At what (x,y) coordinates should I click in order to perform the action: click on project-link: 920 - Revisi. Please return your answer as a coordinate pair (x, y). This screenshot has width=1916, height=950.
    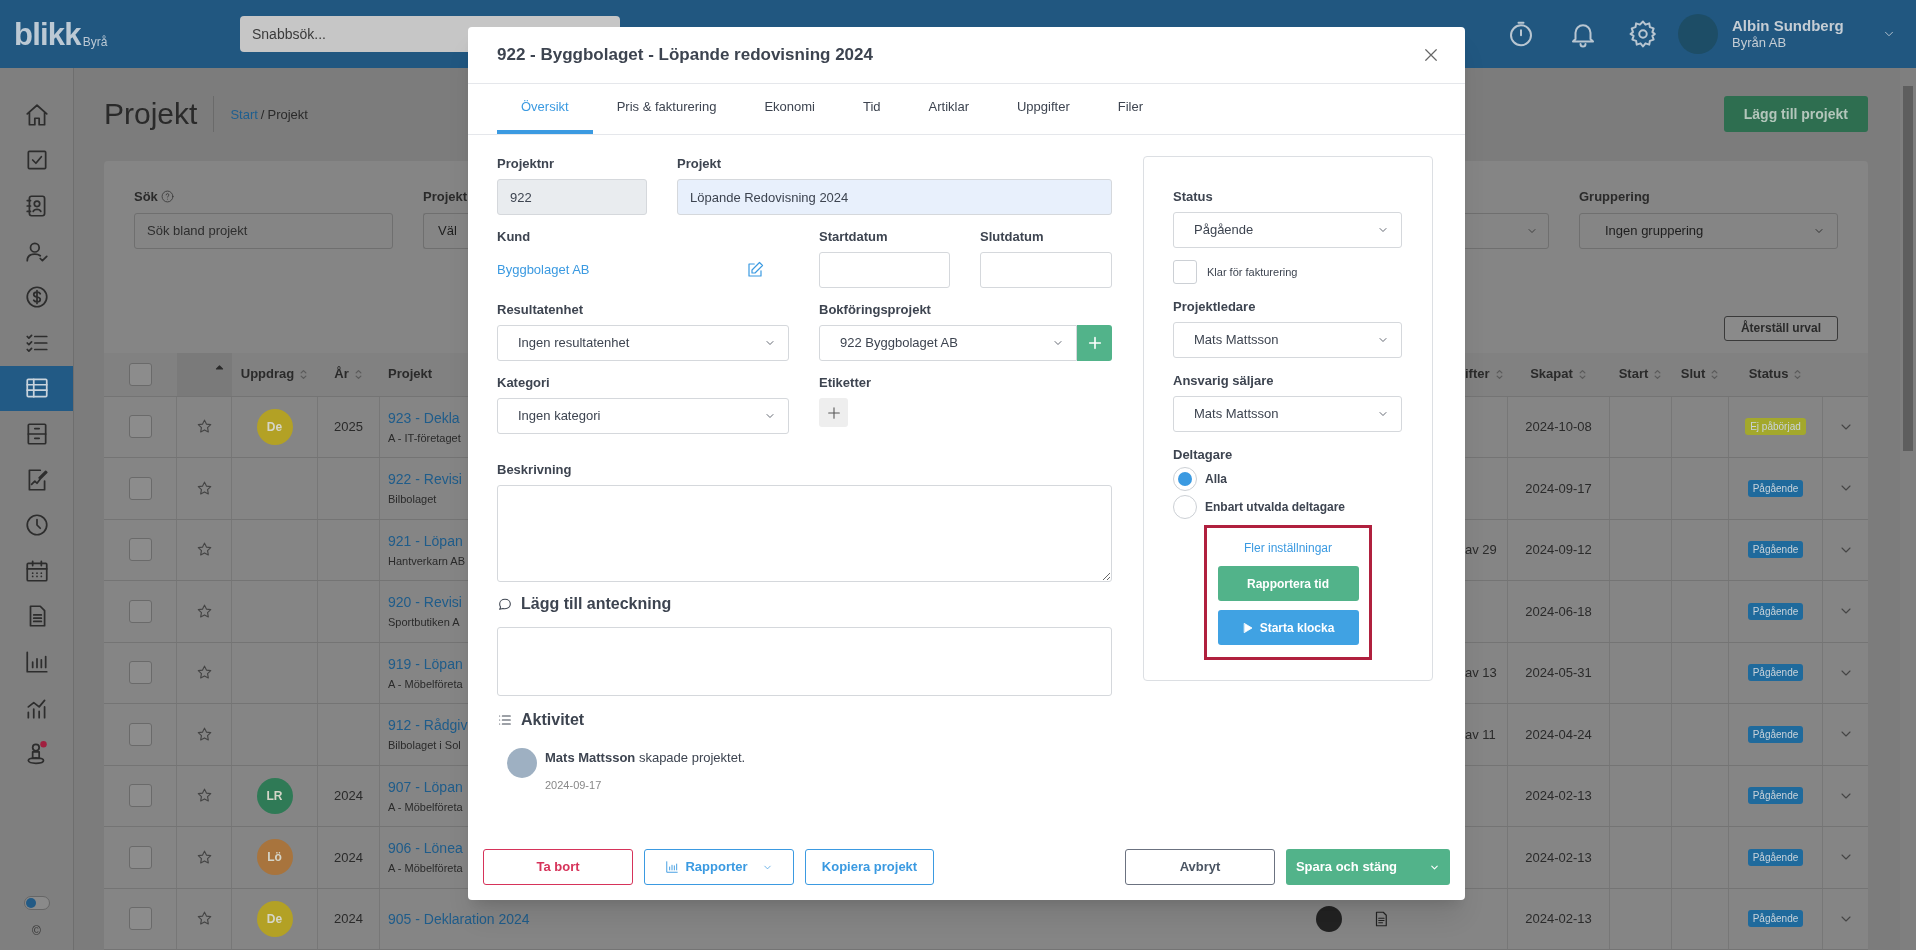
    Looking at the image, I should click on (425, 602).